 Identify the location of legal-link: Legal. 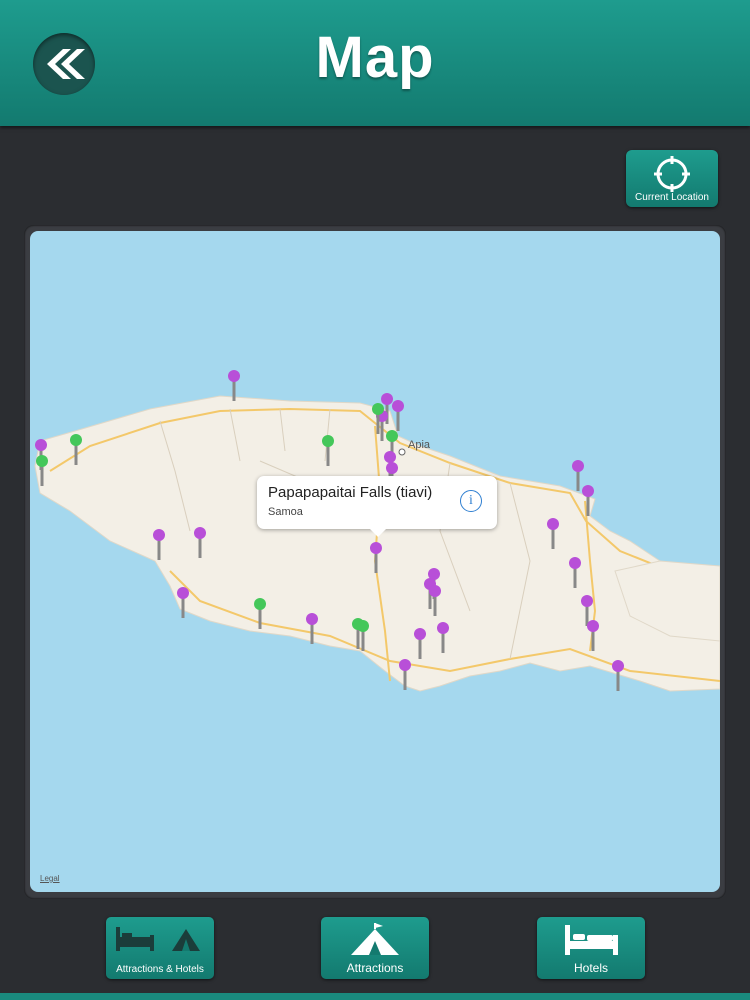
(50, 878).